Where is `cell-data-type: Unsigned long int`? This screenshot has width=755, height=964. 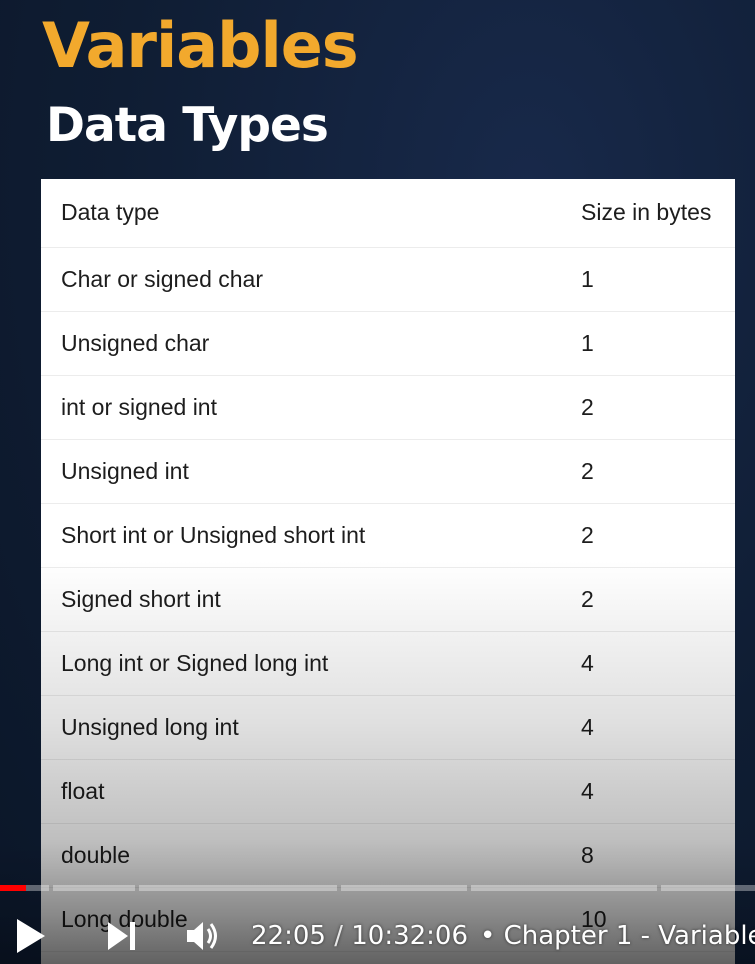
cell-data-type: Unsigned long int is located at coordinates (301, 727).